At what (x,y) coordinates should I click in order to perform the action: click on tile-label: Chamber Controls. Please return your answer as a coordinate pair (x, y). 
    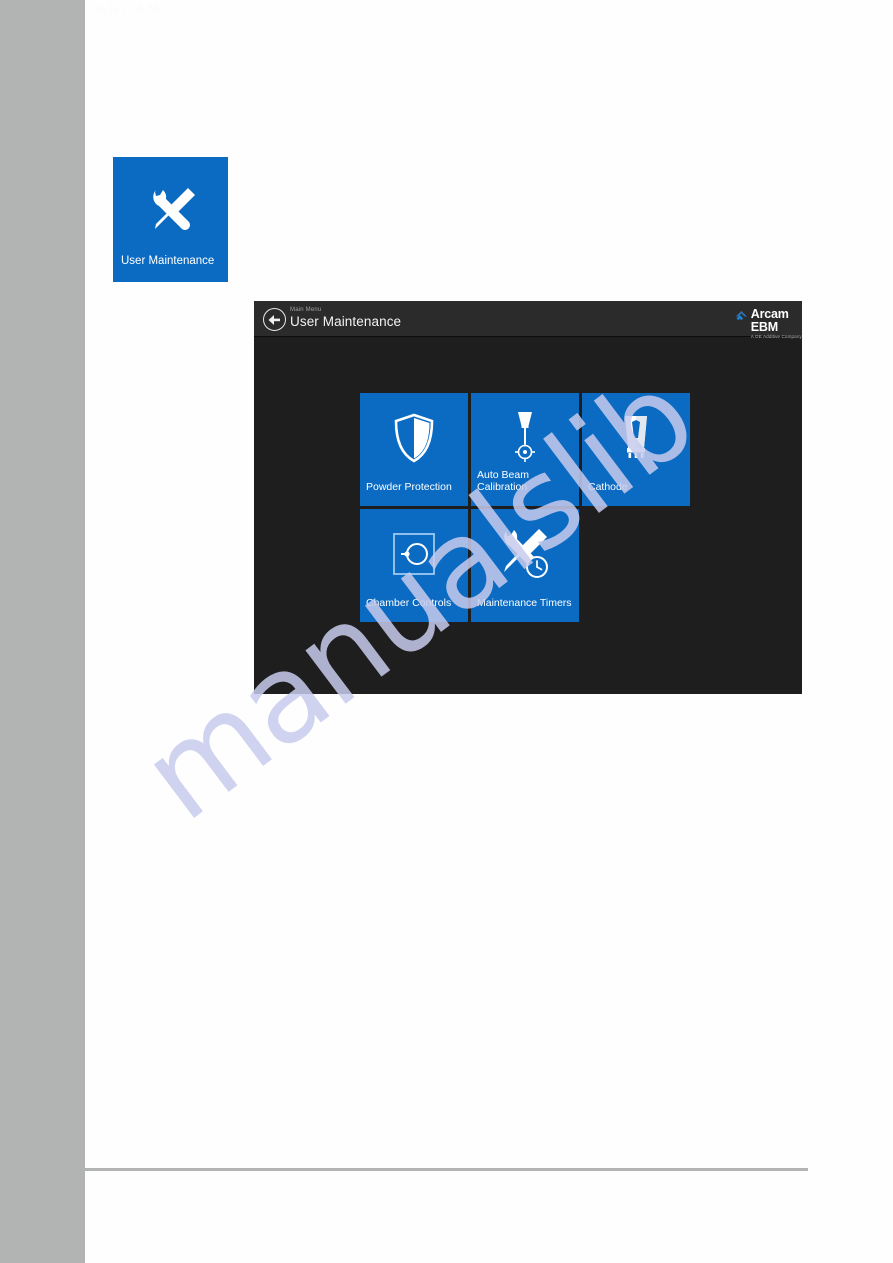
    Looking at the image, I should click on (409, 603).